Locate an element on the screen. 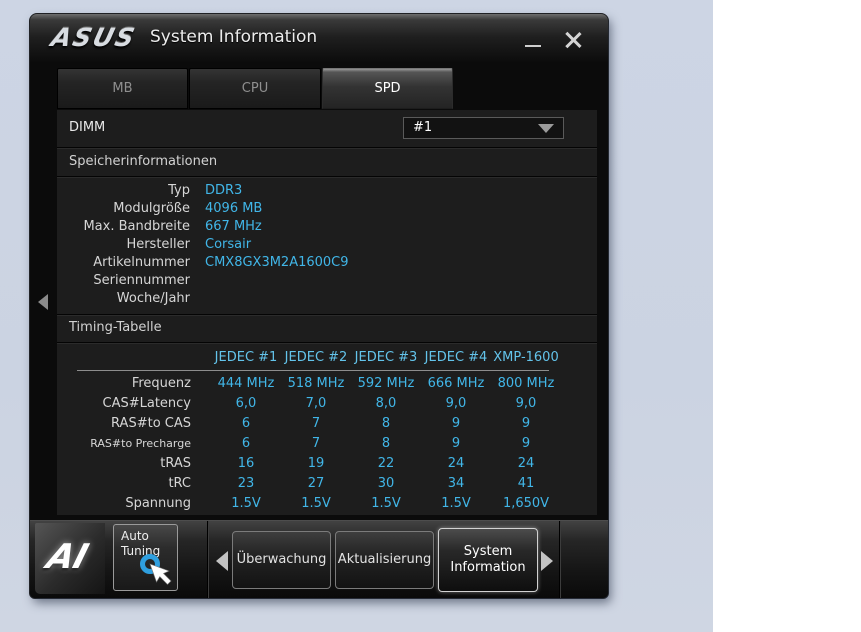  info-row: Artikelnummer CMX8GX3M2A1600C9 is located at coordinates (327, 263).